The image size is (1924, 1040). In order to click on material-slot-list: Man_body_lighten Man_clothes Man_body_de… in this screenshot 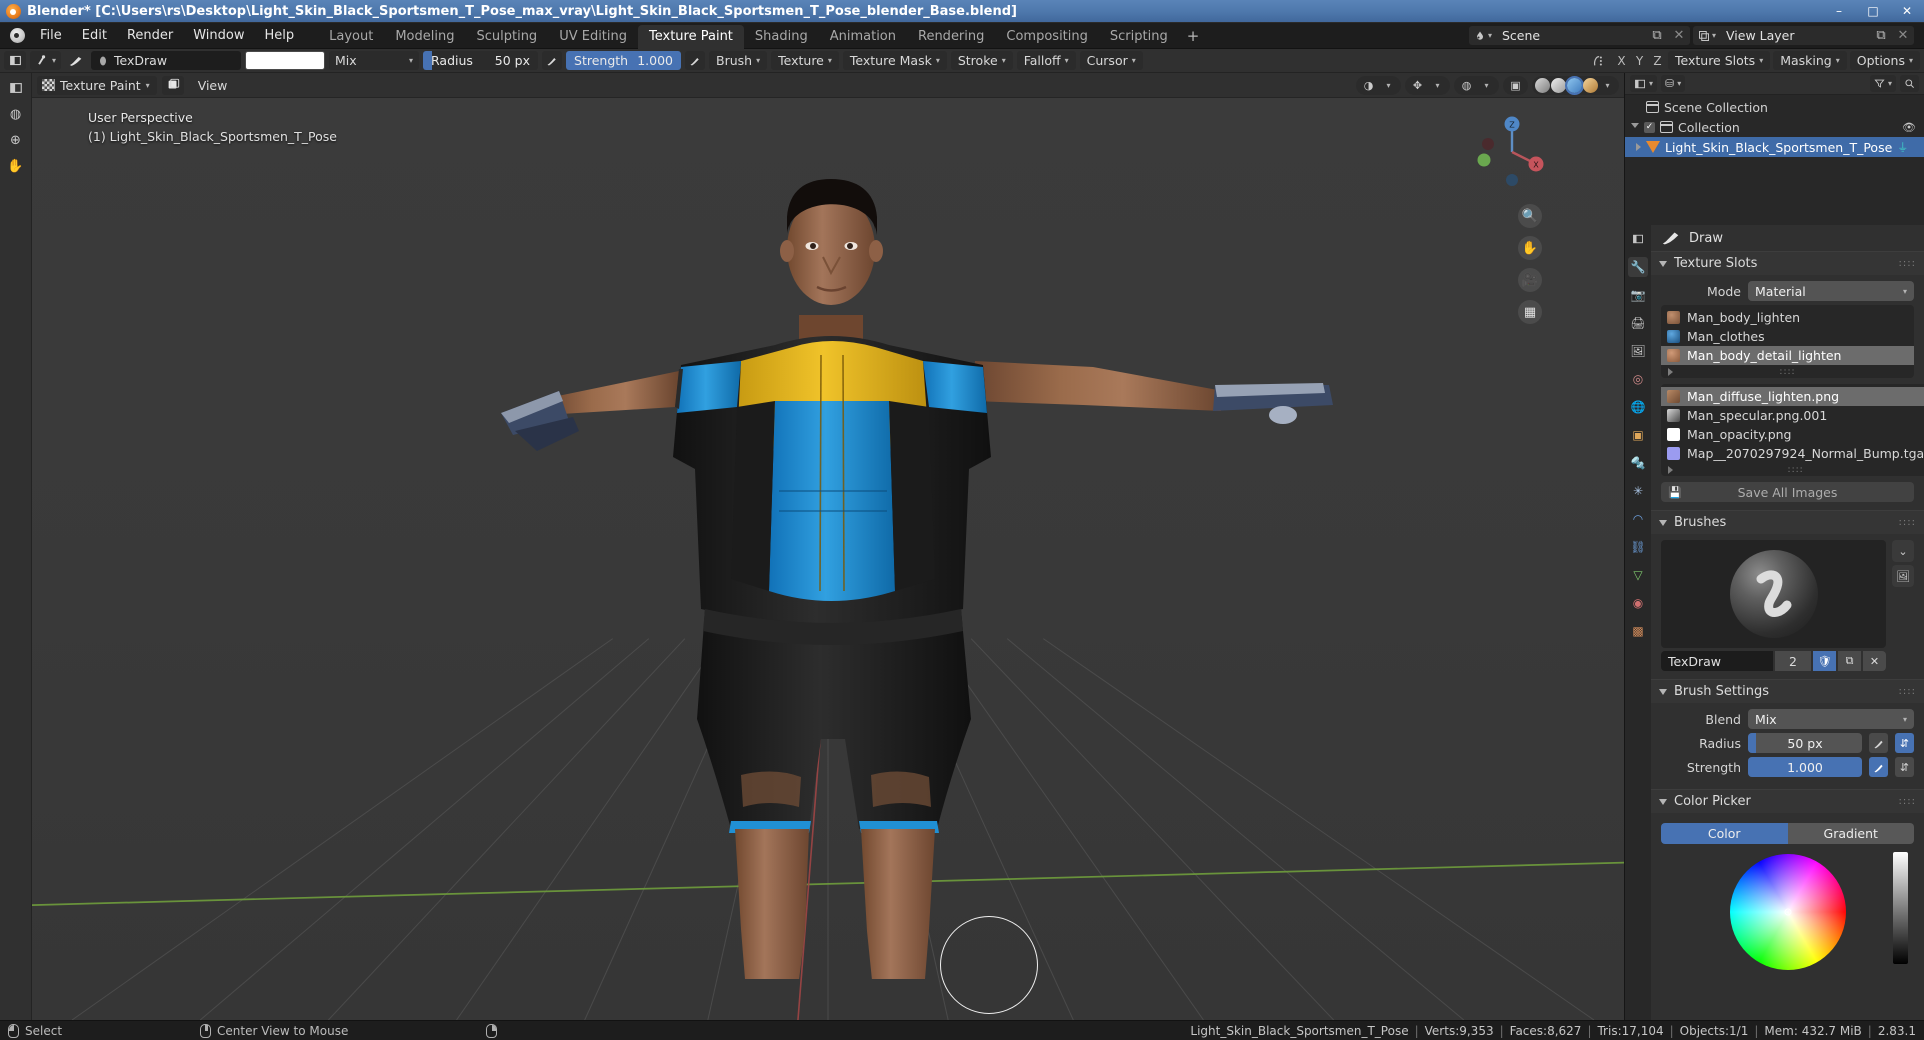, I will do `click(1787, 341)`.